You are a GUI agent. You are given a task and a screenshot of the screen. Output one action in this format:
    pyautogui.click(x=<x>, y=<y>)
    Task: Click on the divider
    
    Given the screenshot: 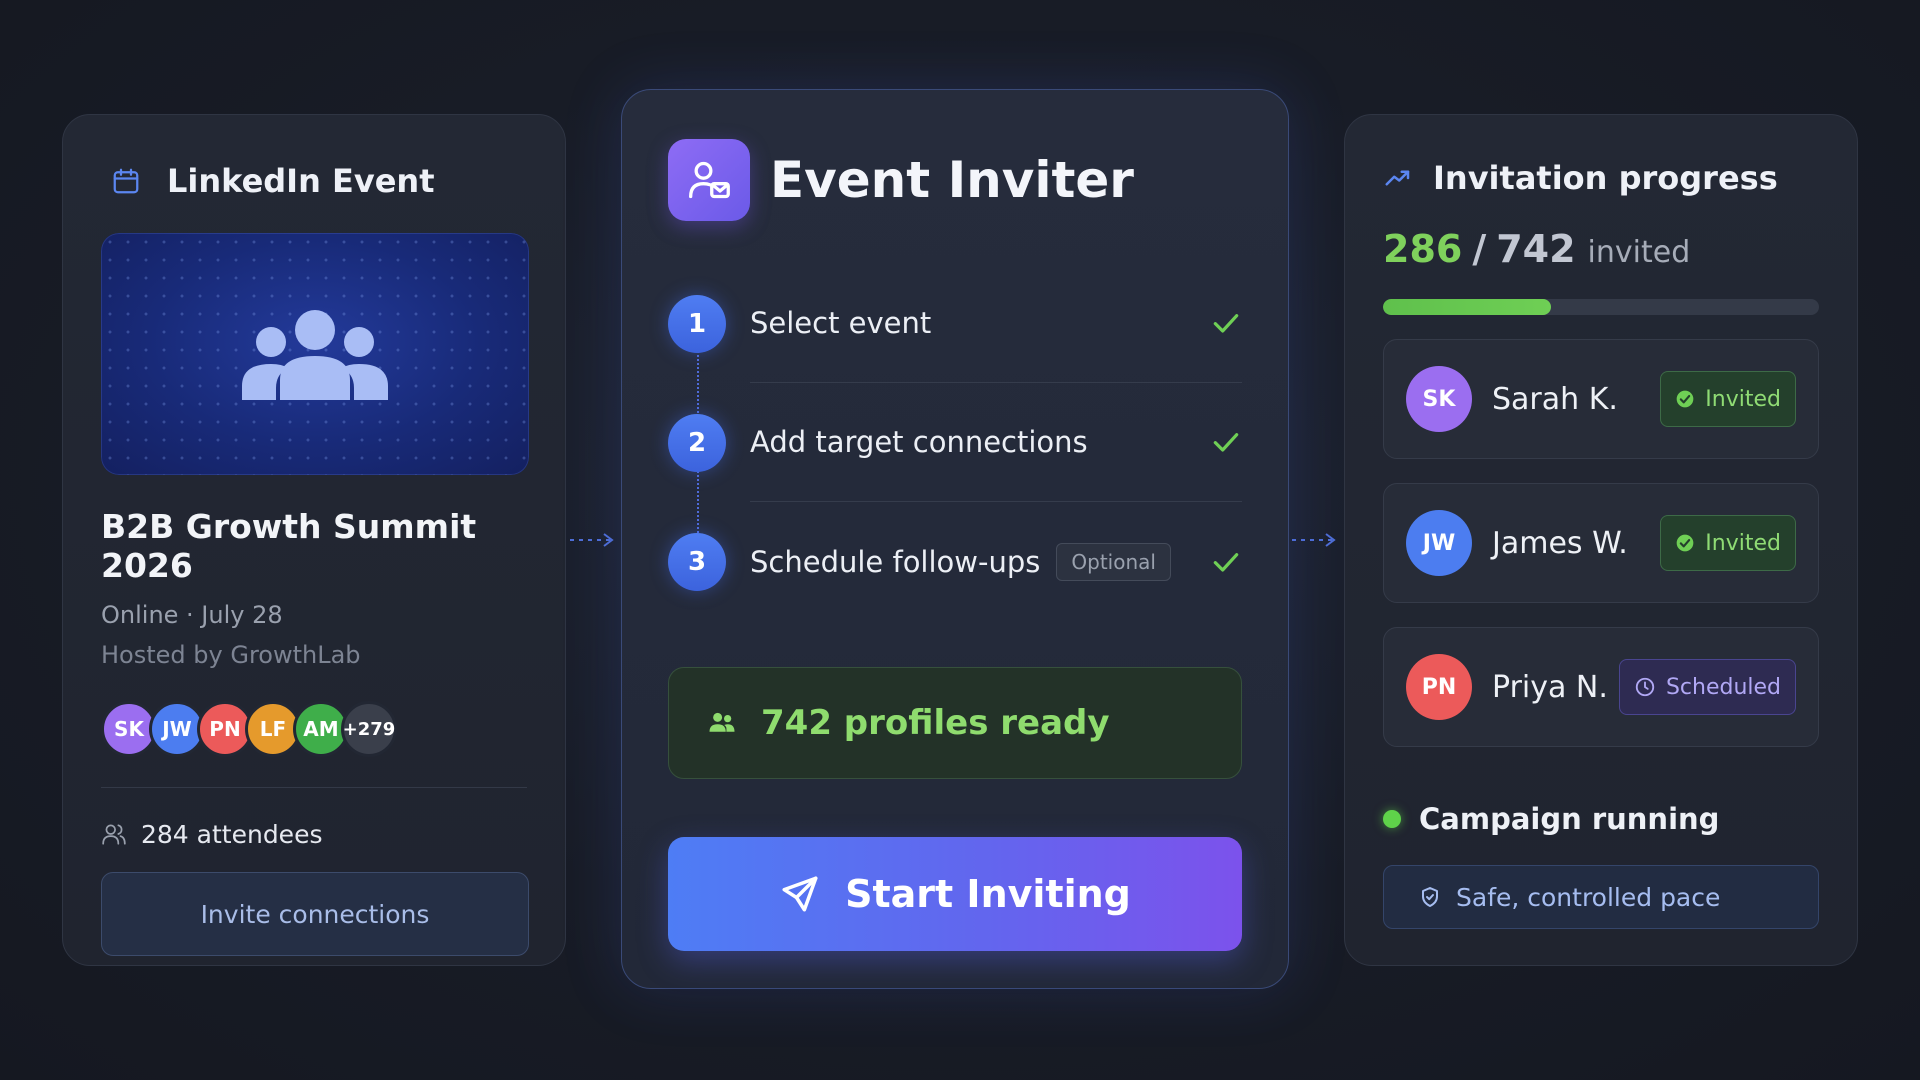 What is the action you would take?
    pyautogui.click(x=314, y=787)
    